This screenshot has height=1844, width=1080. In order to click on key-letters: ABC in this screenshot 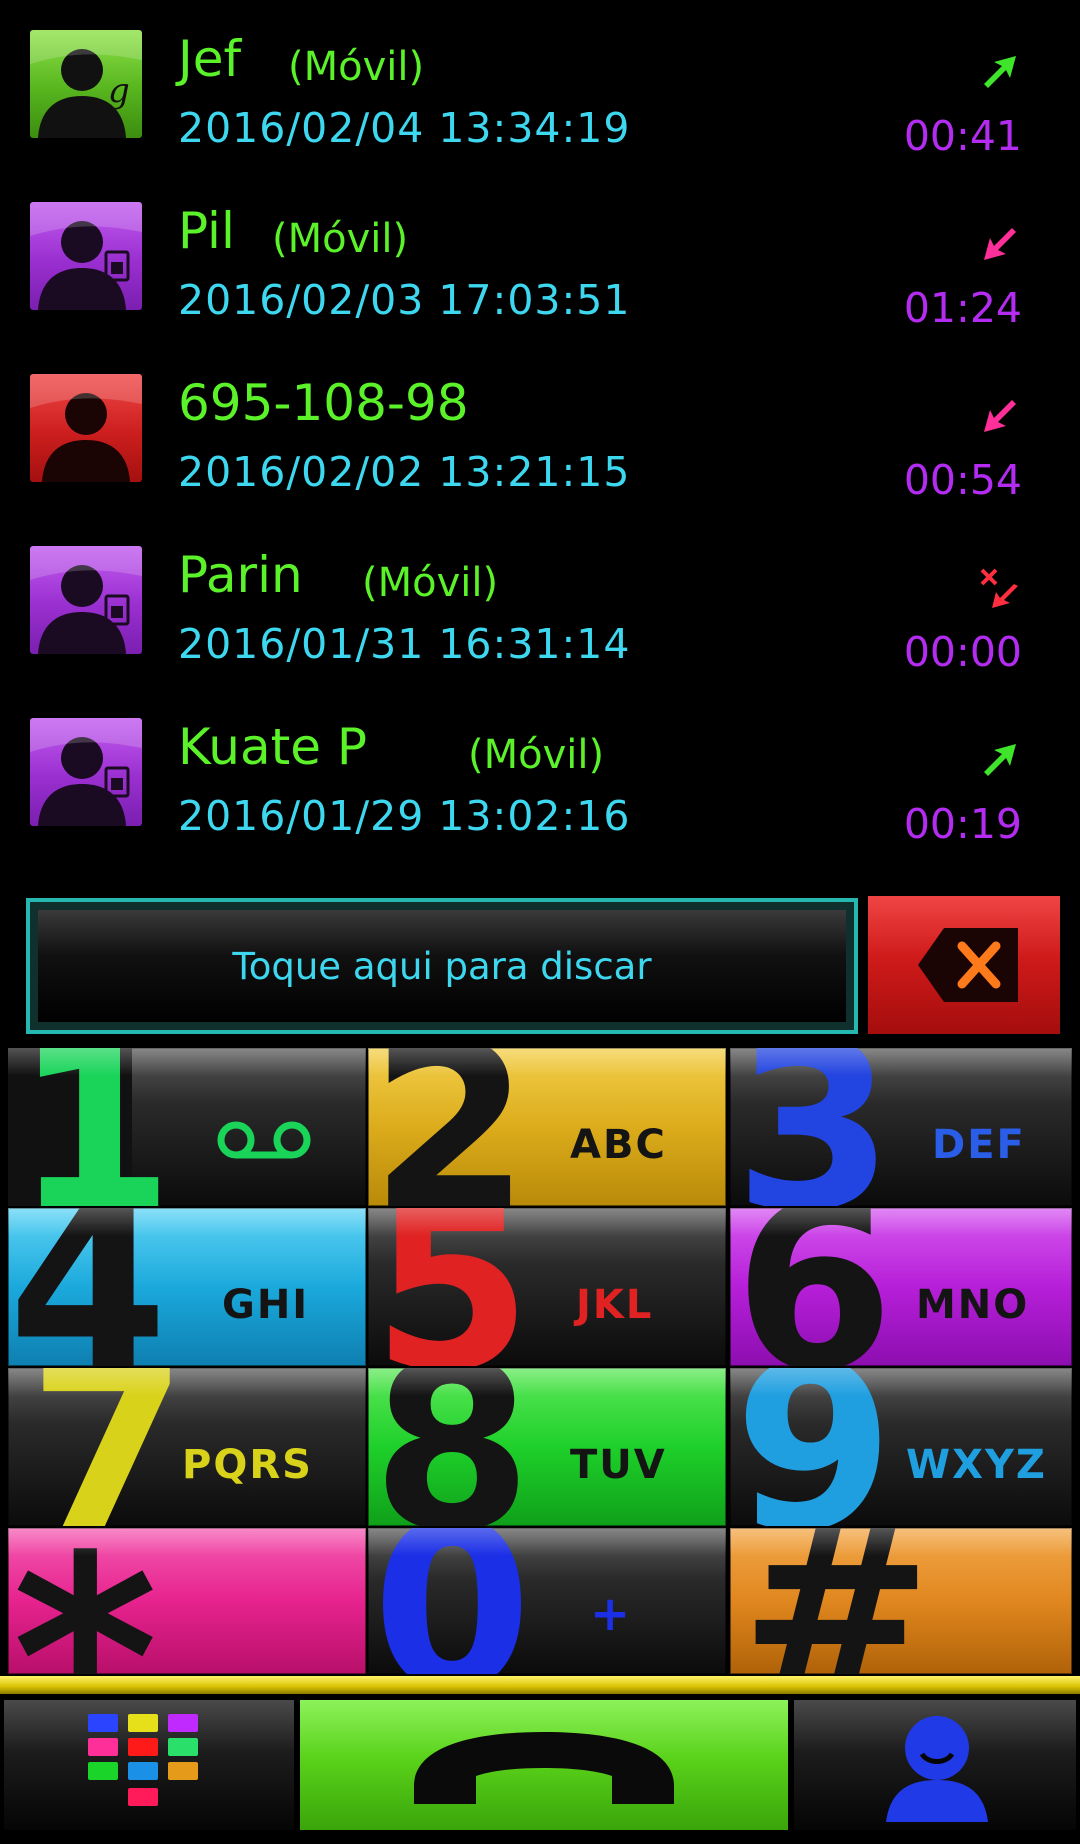, I will do `click(618, 1145)`.